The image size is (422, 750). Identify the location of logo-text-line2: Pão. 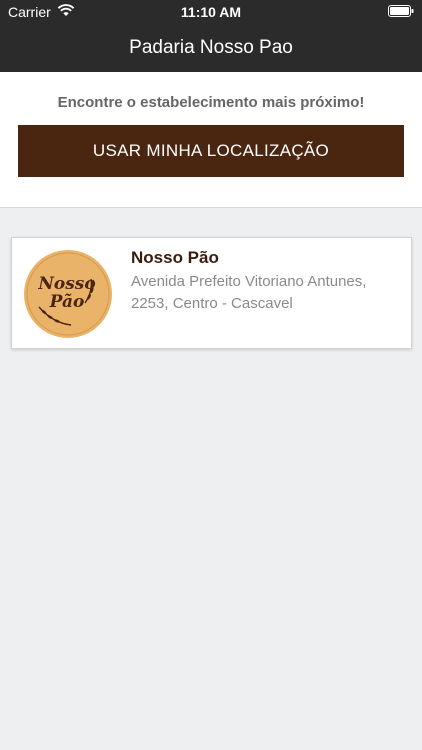
(67, 302).